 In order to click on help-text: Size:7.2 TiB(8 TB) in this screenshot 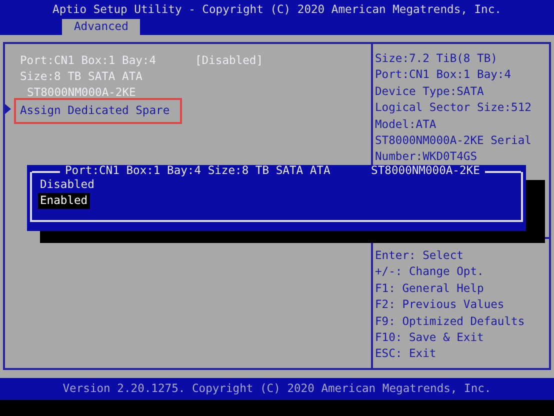, I will do `click(436, 59)`.